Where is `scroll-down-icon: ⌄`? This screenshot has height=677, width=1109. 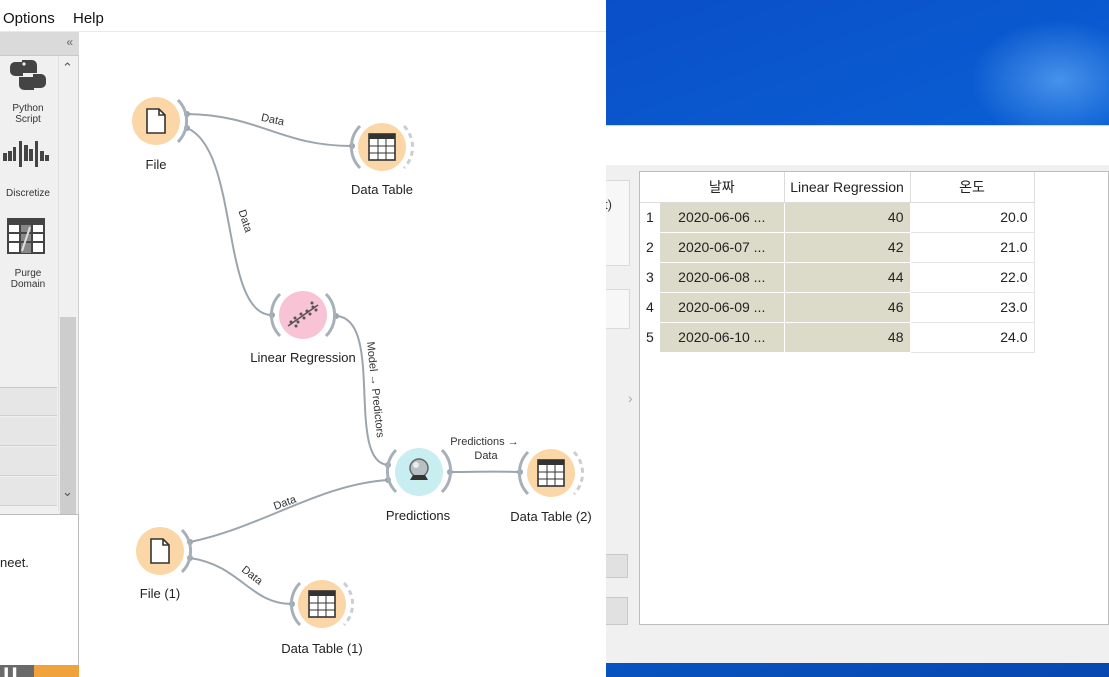 scroll-down-icon: ⌄ is located at coordinates (67, 492).